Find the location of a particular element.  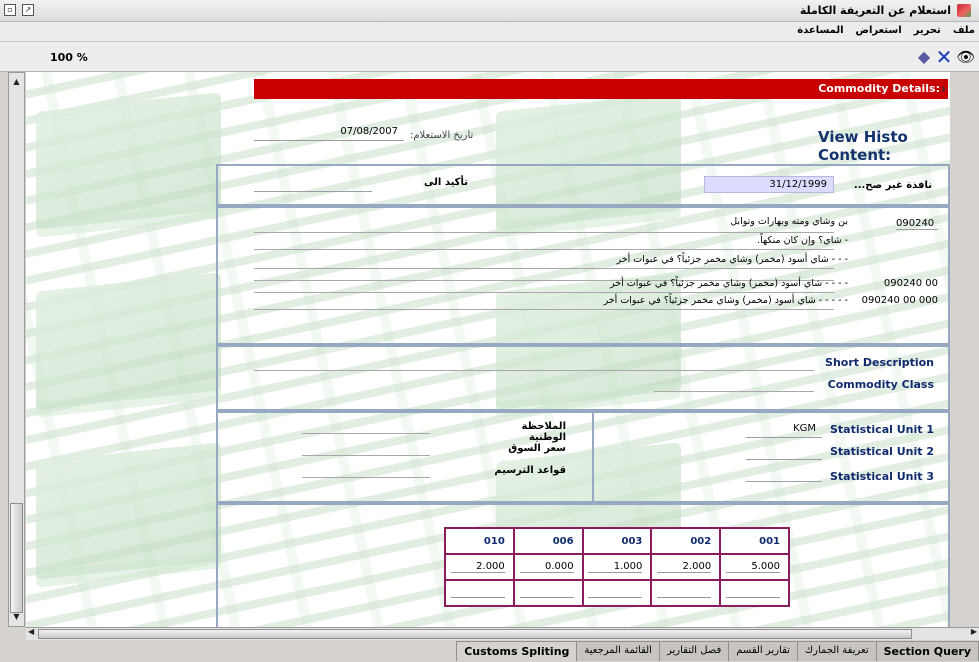

duty-value-cell: 5.000 is located at coordinates (754, 567).